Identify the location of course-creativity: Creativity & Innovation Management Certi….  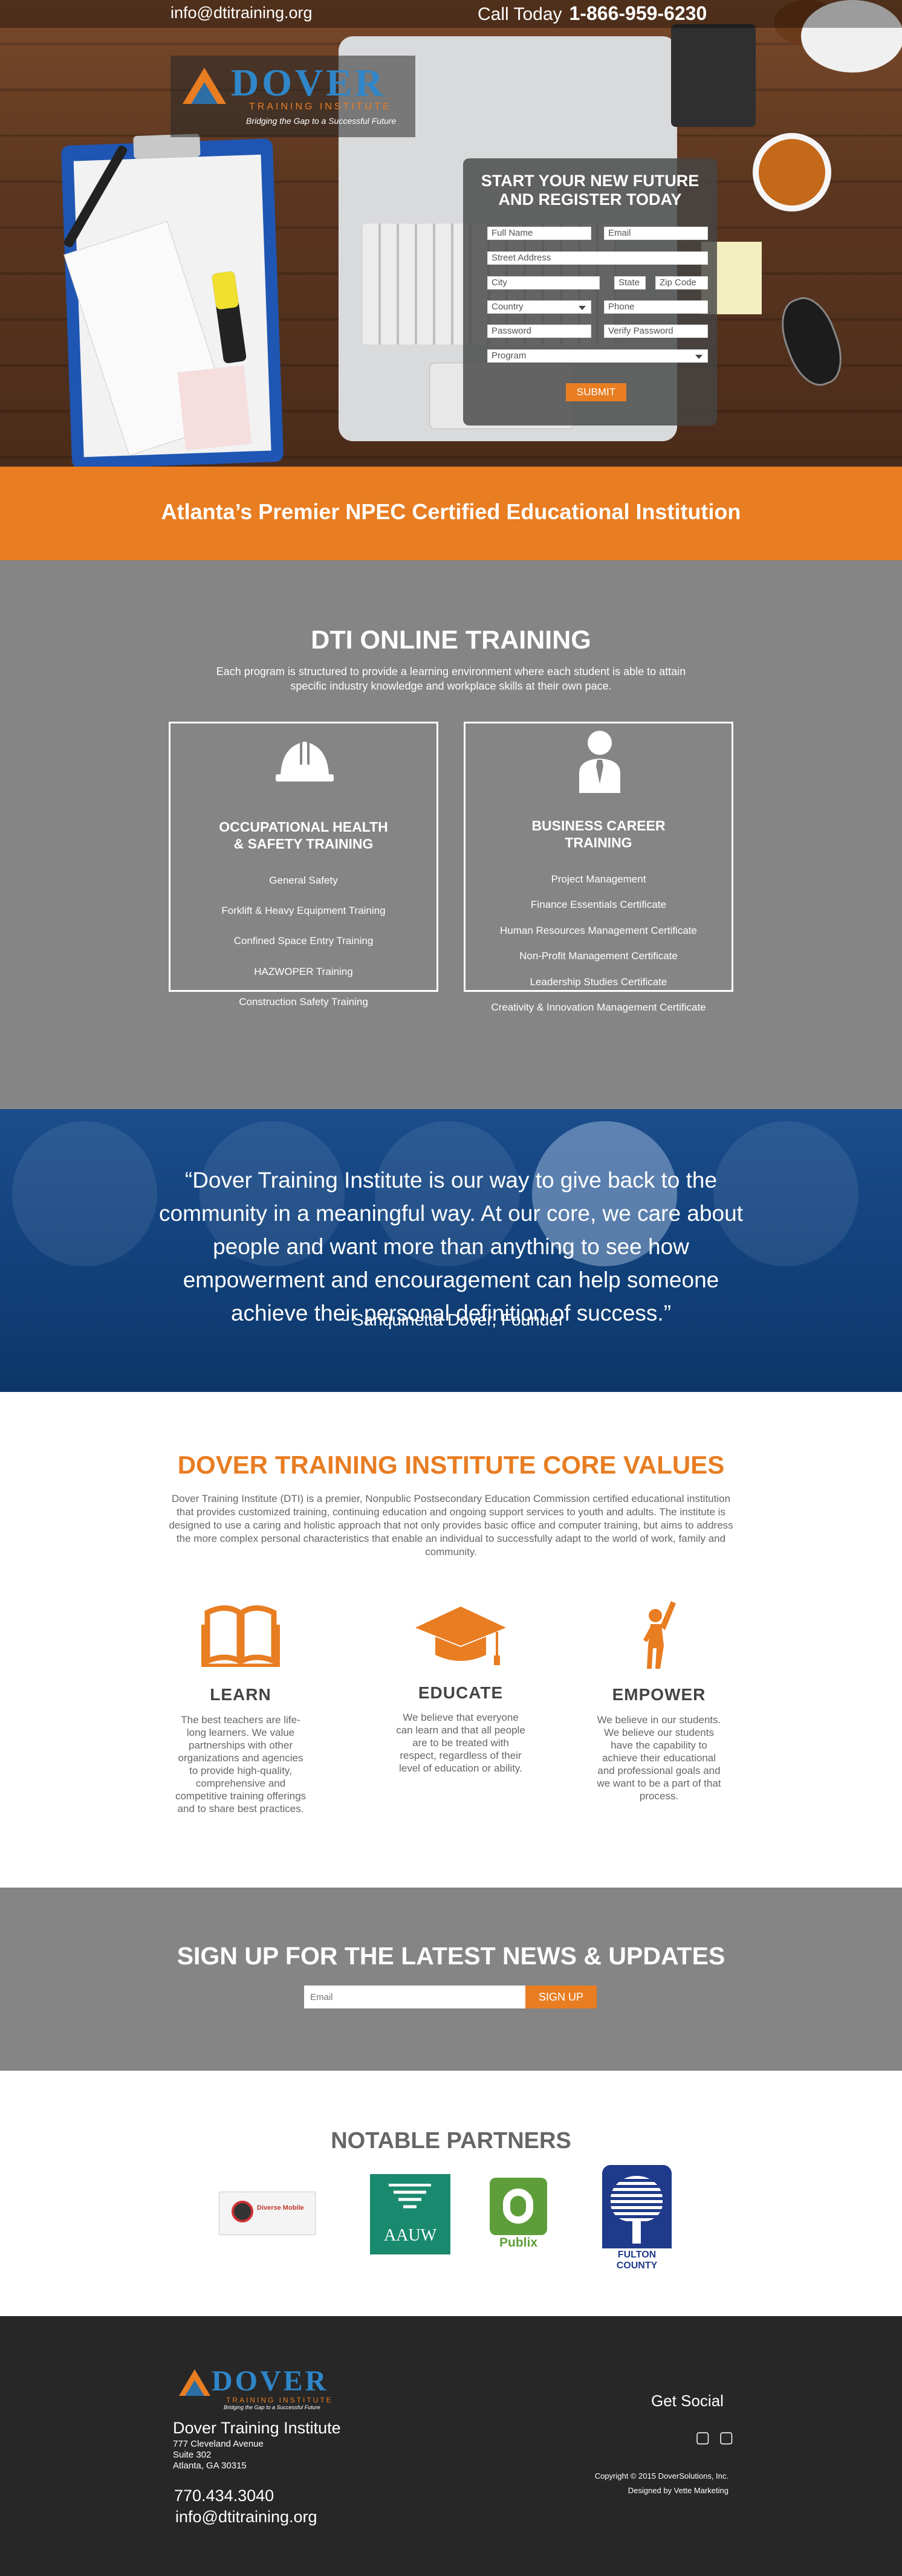
(599, 1008).